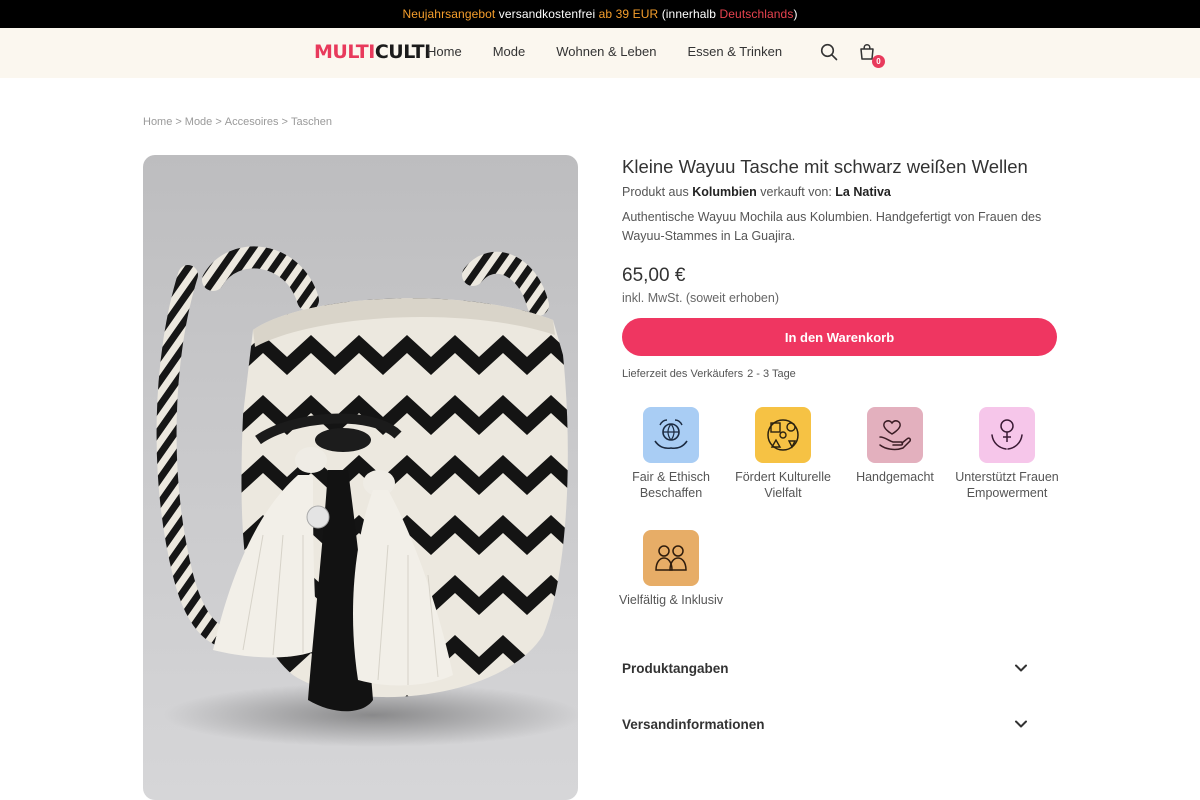  What do you see at coordinates (199, 122) in the screenshot?
I see `breadcrumb-mode: Mode` at bounding box center [199, 122].